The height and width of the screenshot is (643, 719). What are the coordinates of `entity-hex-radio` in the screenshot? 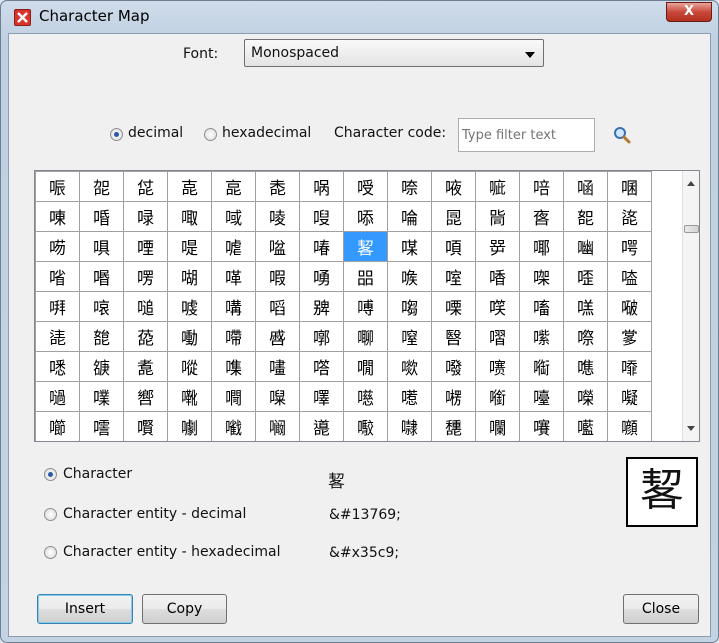 It's located at (50, 552).